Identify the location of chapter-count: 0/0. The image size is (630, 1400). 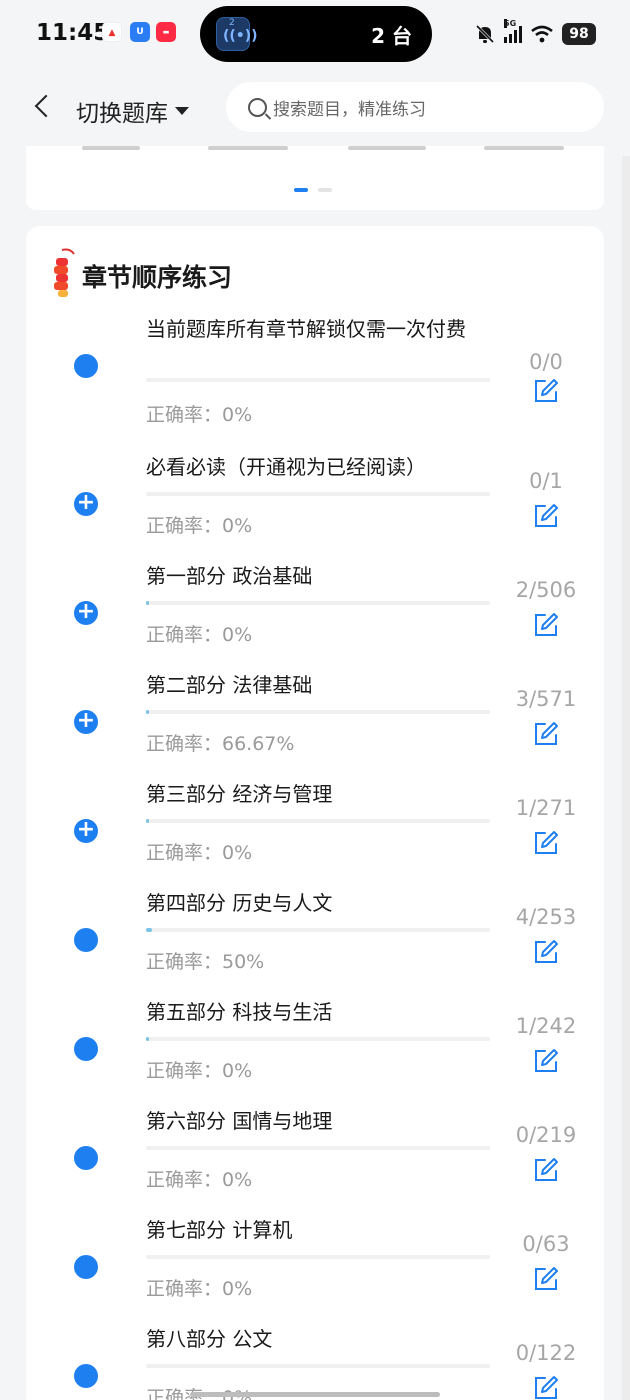
(546, 362).